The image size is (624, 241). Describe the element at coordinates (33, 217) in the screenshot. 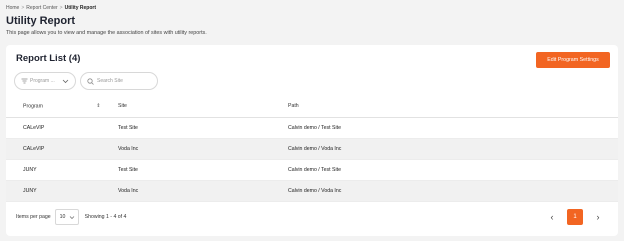

I see `items-per-page-label: Items per page` at that location.